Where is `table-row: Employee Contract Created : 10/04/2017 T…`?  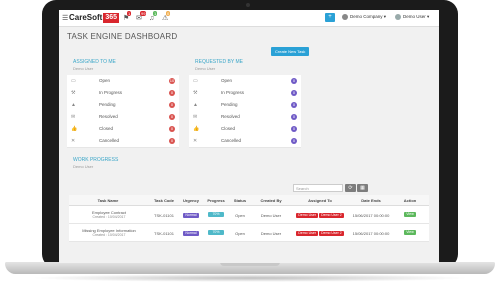 table-row: Employee Contract Created : 10/04/2017 T… is located at coordinates (249, 215).